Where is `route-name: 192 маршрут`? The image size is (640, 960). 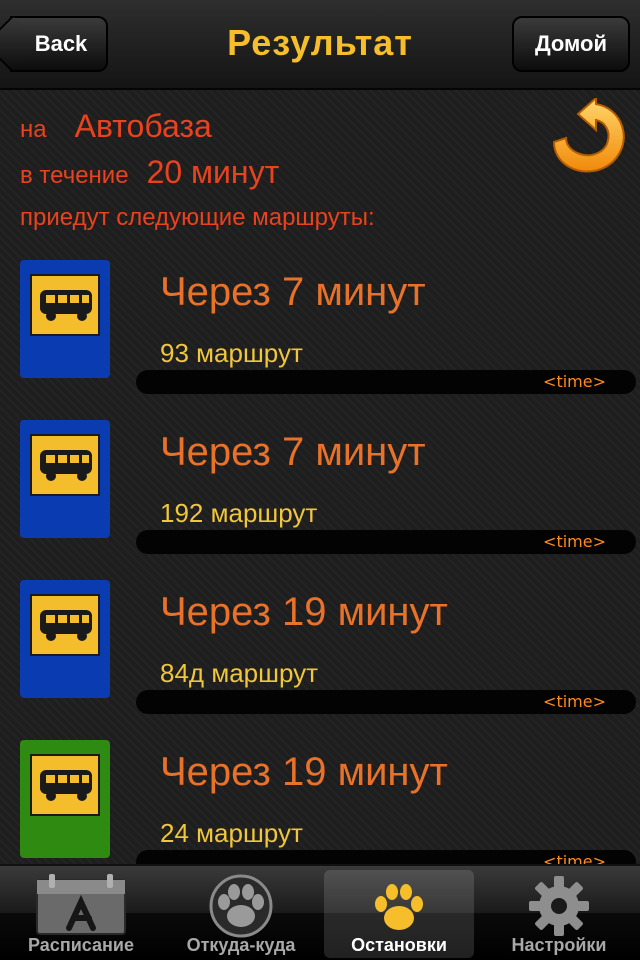
route-name: 192 маршрут is located at coordinates (239, 513).